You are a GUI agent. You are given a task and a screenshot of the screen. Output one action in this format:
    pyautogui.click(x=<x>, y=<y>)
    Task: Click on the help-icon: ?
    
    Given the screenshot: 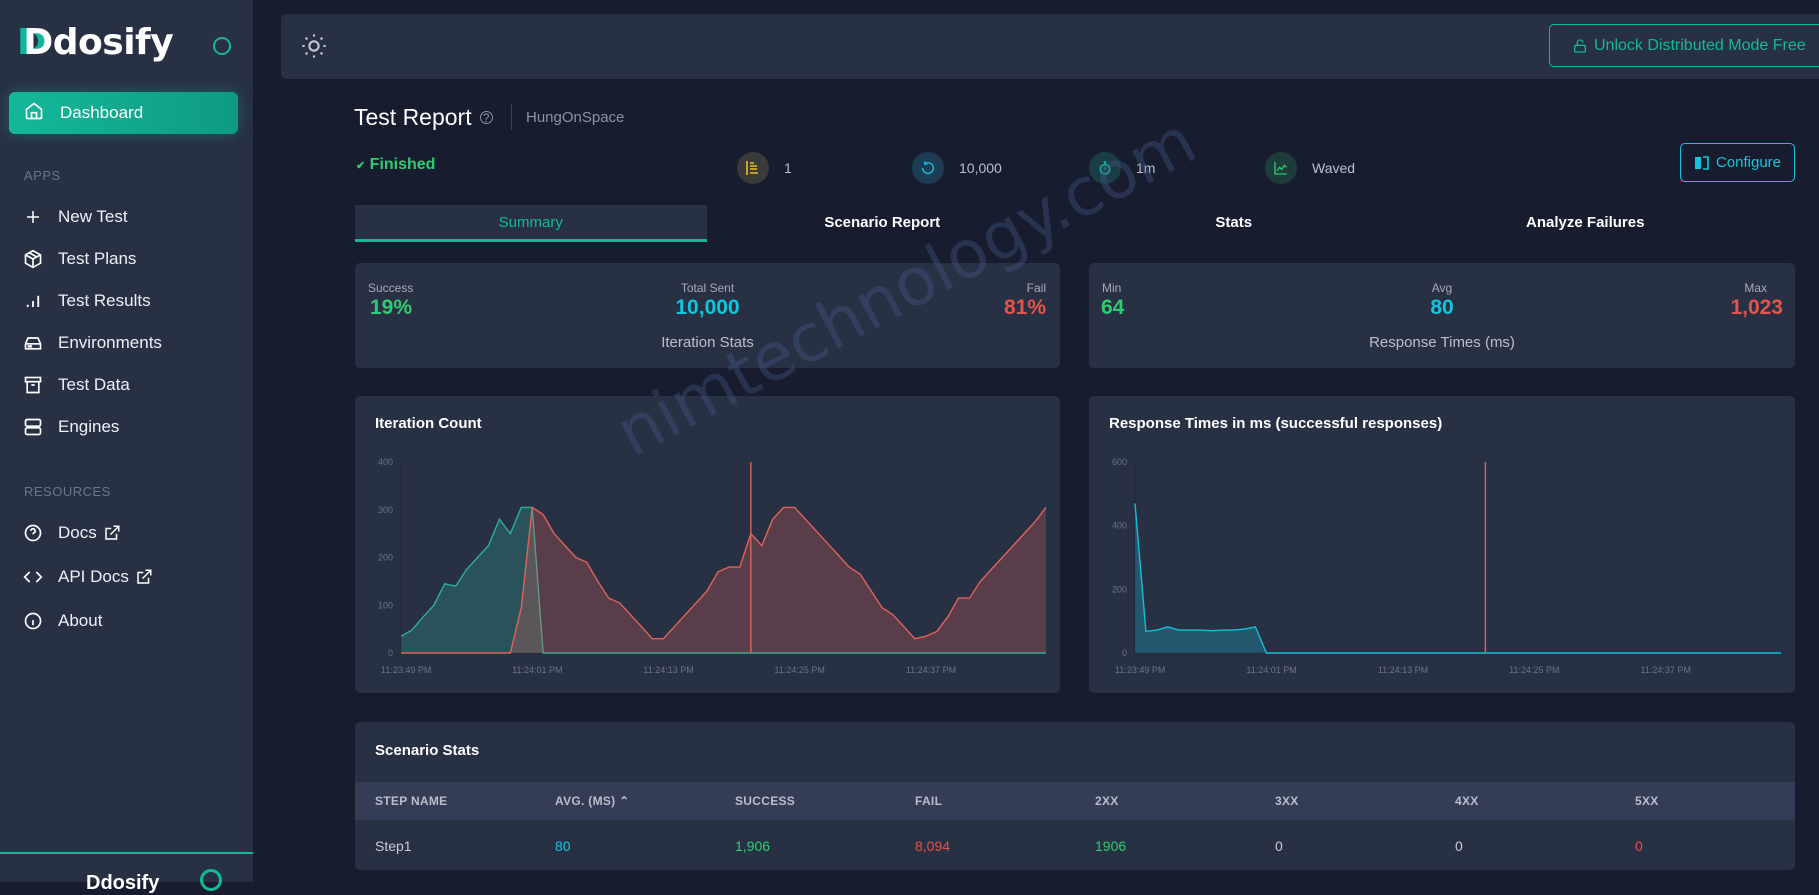 What is the action you would take?
    pyautogui.click(x=486, y=118)
    